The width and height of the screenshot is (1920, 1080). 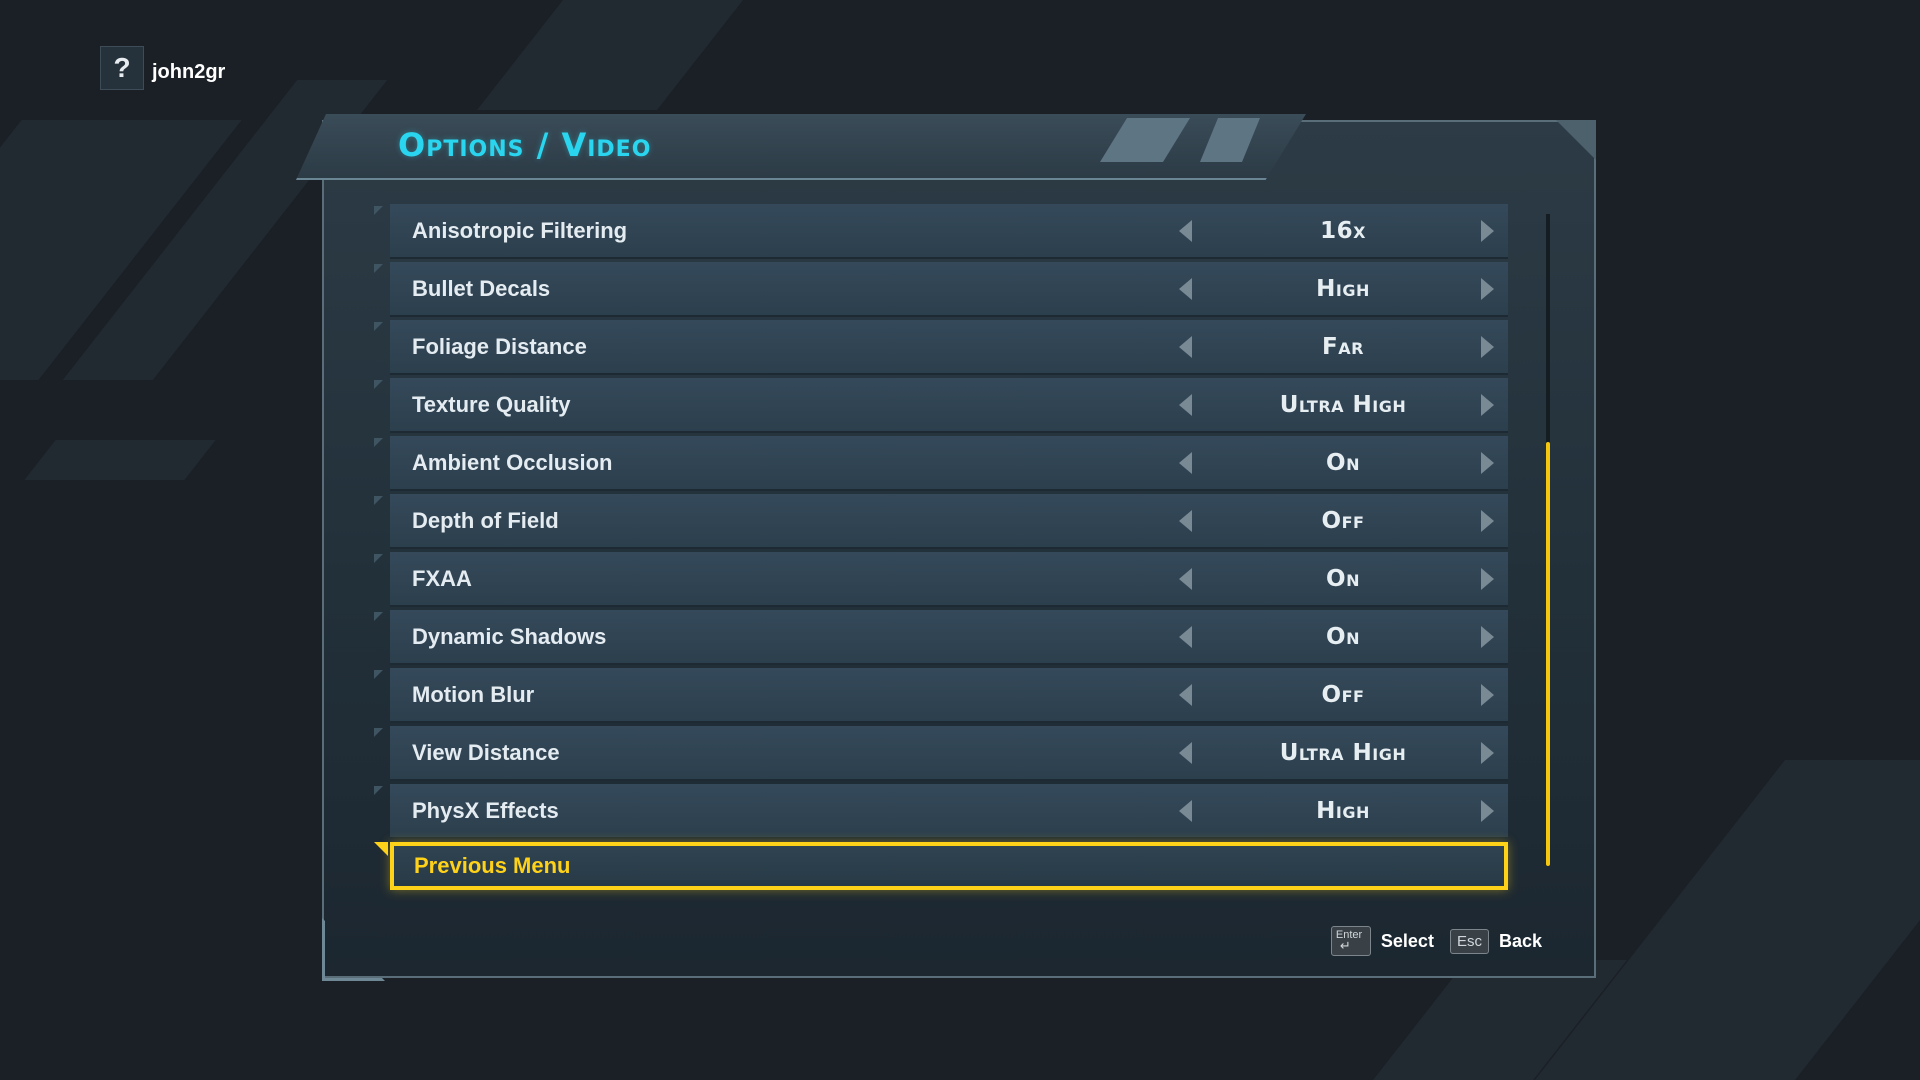 What do you see at coordinates (509, 636) in the screenshot?
I see `option-label: Dynamic Shadows` at bounding box center [509, 636].